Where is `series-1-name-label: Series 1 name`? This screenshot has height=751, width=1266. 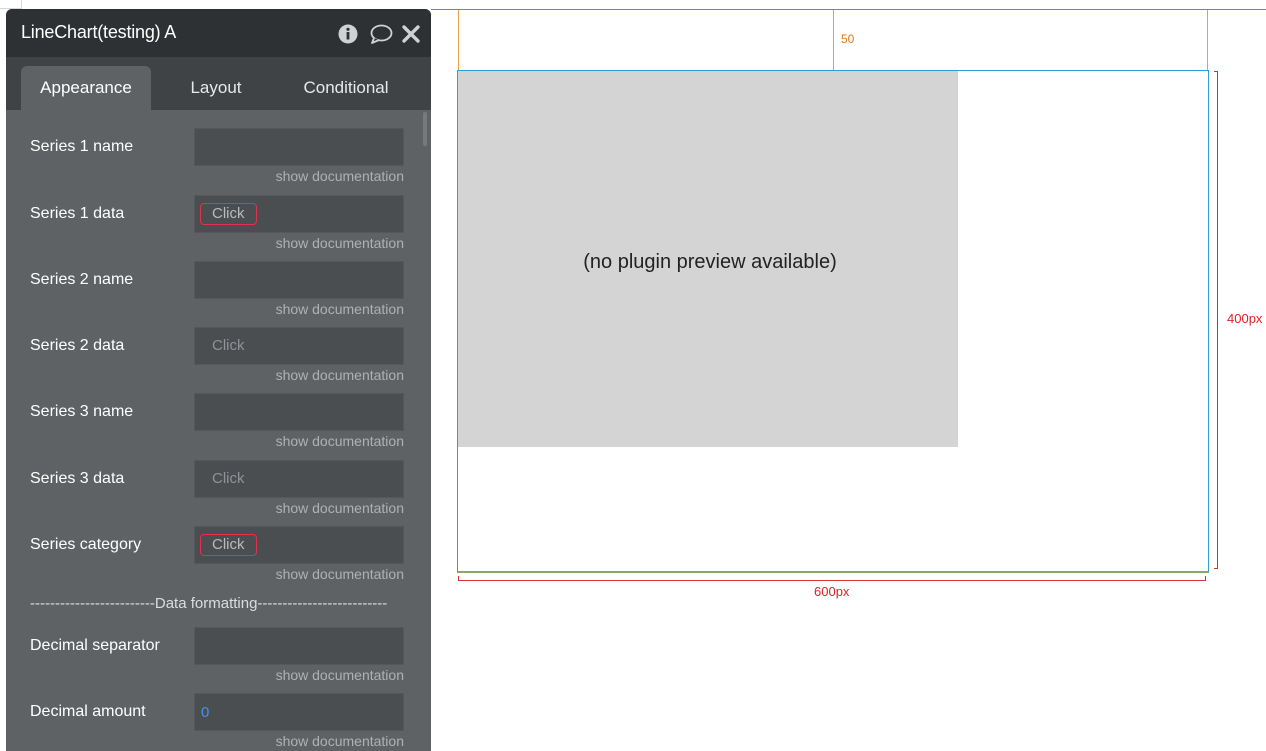 series-1-name-label: Series 1 name is located at coordinates (82, 146).